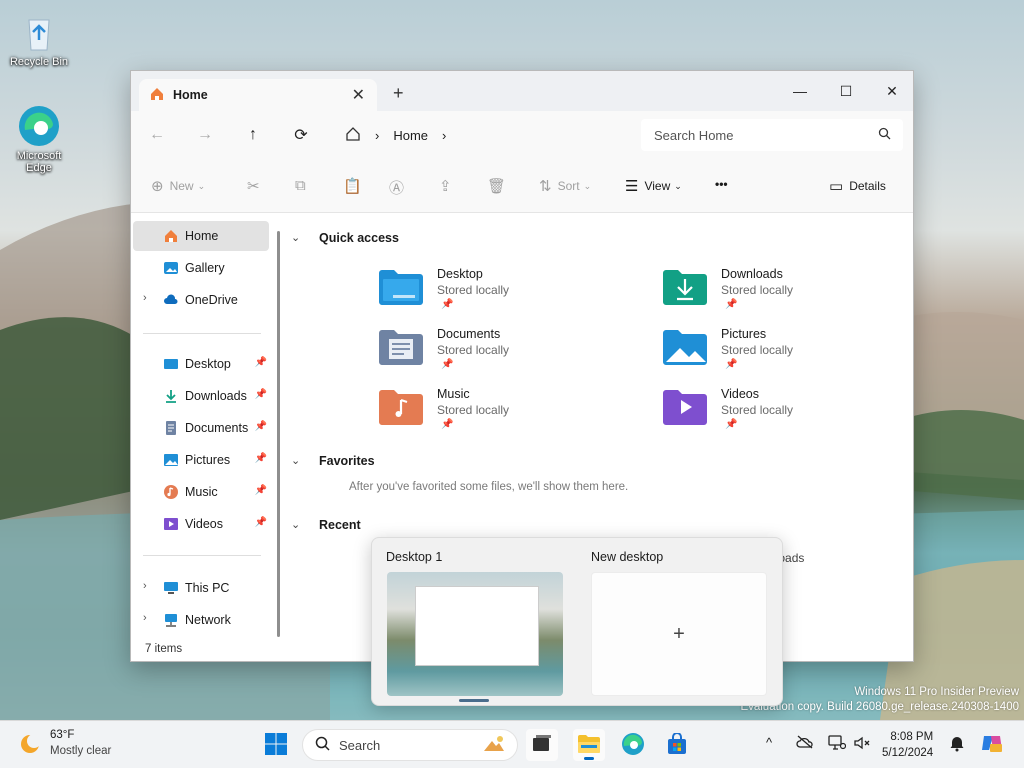 Image resolution: width=1024 pixels, height=768 pixels. Describe the element at coordinates (857, 186) in the screenshot. I see `details-button: ▭ Details` at that location.